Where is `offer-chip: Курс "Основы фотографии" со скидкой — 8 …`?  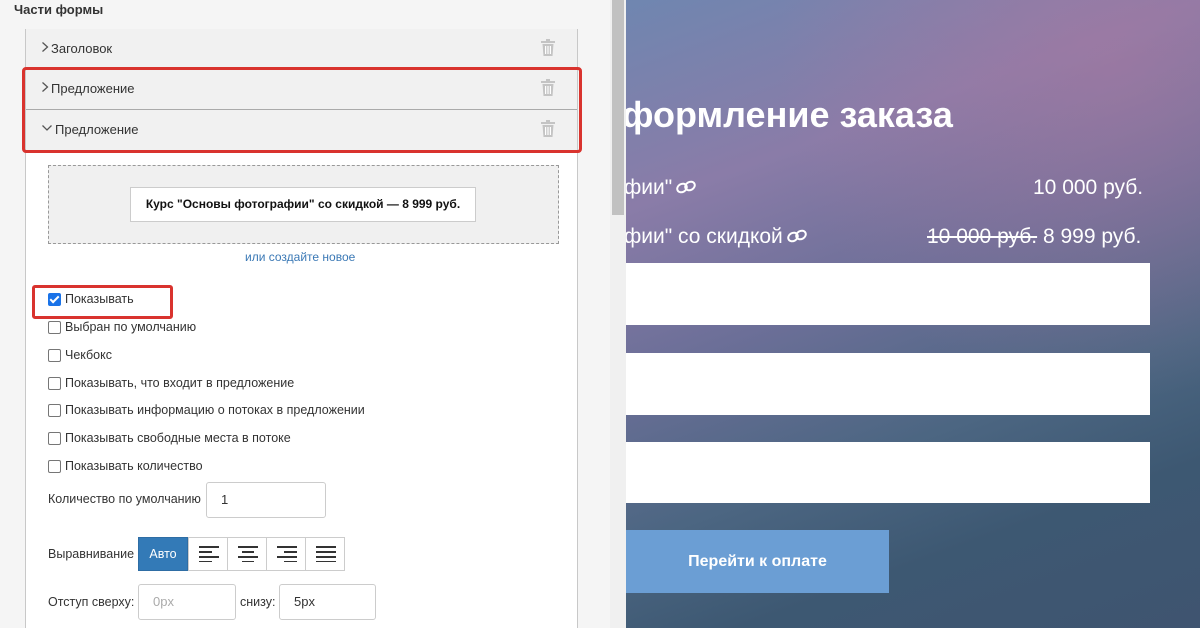
offer-chip: Курс "Основы фотографии" со скидкой — 8 … is located at coordinates (303, 204).